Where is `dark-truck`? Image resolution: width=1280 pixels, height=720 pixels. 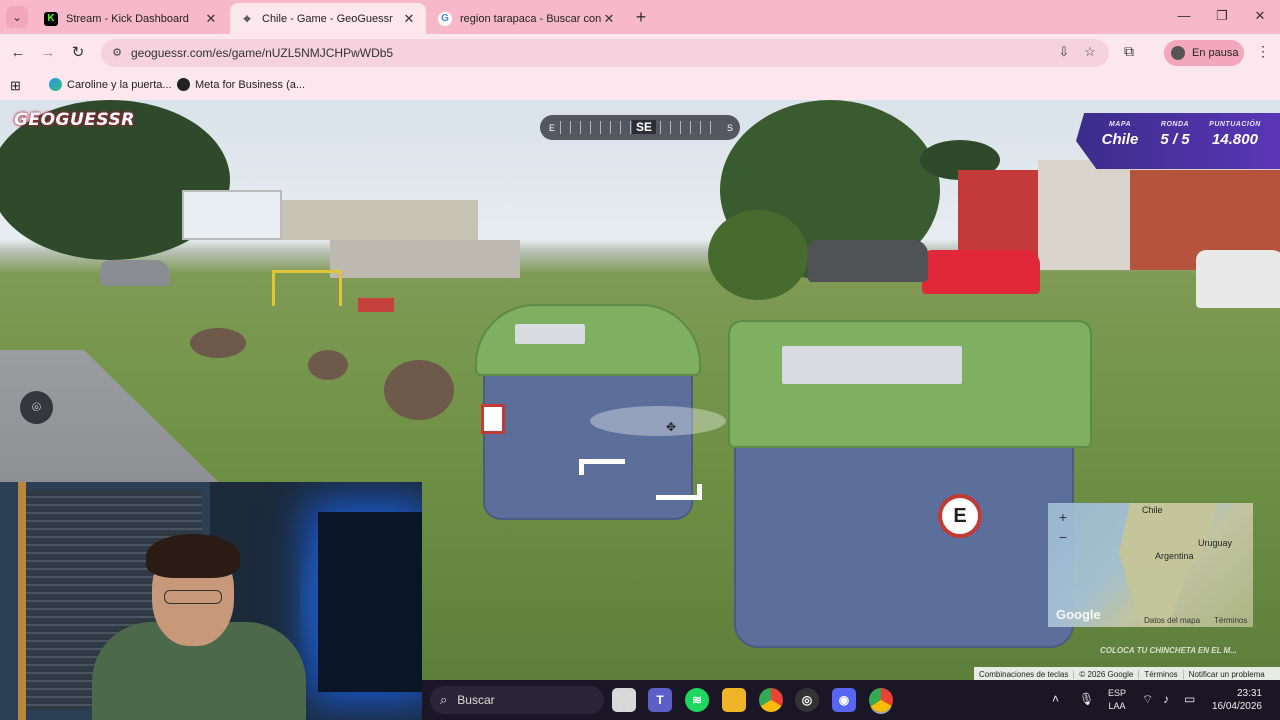
dark-truck is located at coordinates (868, 261).